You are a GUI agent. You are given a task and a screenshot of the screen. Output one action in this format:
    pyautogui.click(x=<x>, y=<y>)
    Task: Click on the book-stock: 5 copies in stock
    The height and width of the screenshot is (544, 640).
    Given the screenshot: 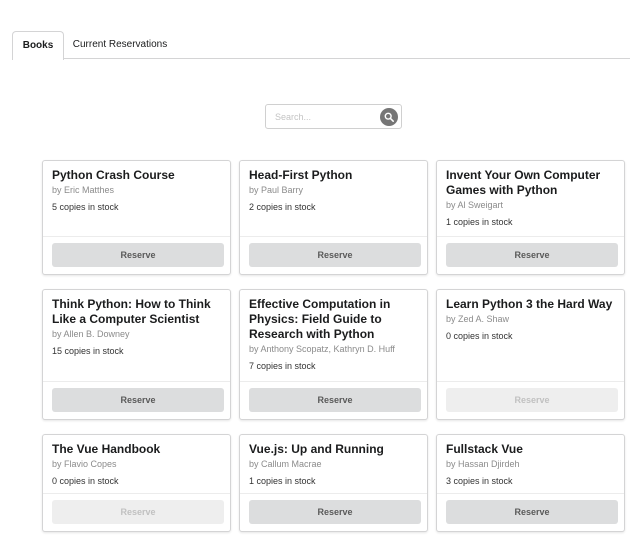 What is the action you would take?
    pyautogui.click(x=85, y=207)
    